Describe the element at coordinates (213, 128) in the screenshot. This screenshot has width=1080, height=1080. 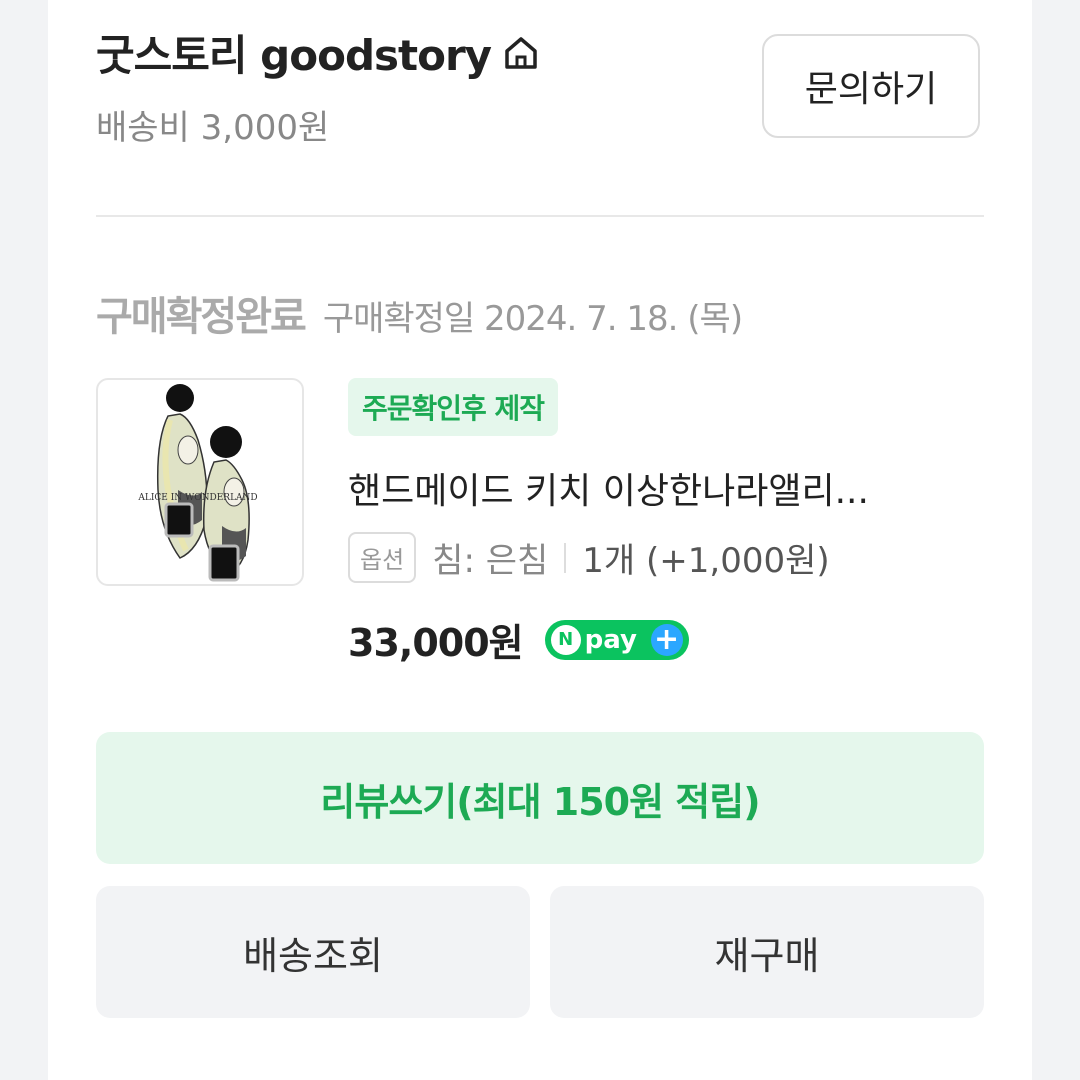
I see `shipping-fee: 배송비 3,000원` at that location.